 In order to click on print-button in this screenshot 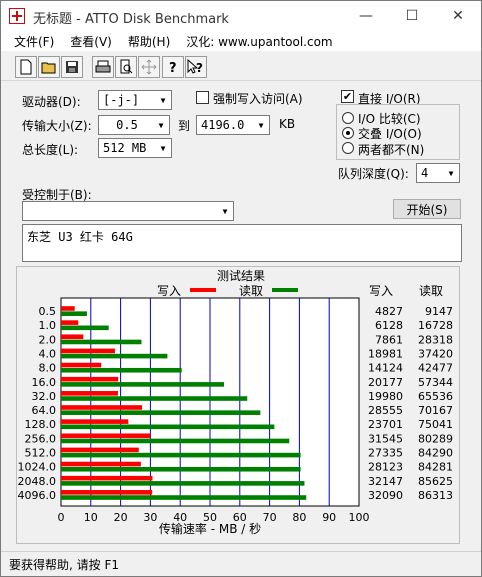, I will do `click(103, 67)`.